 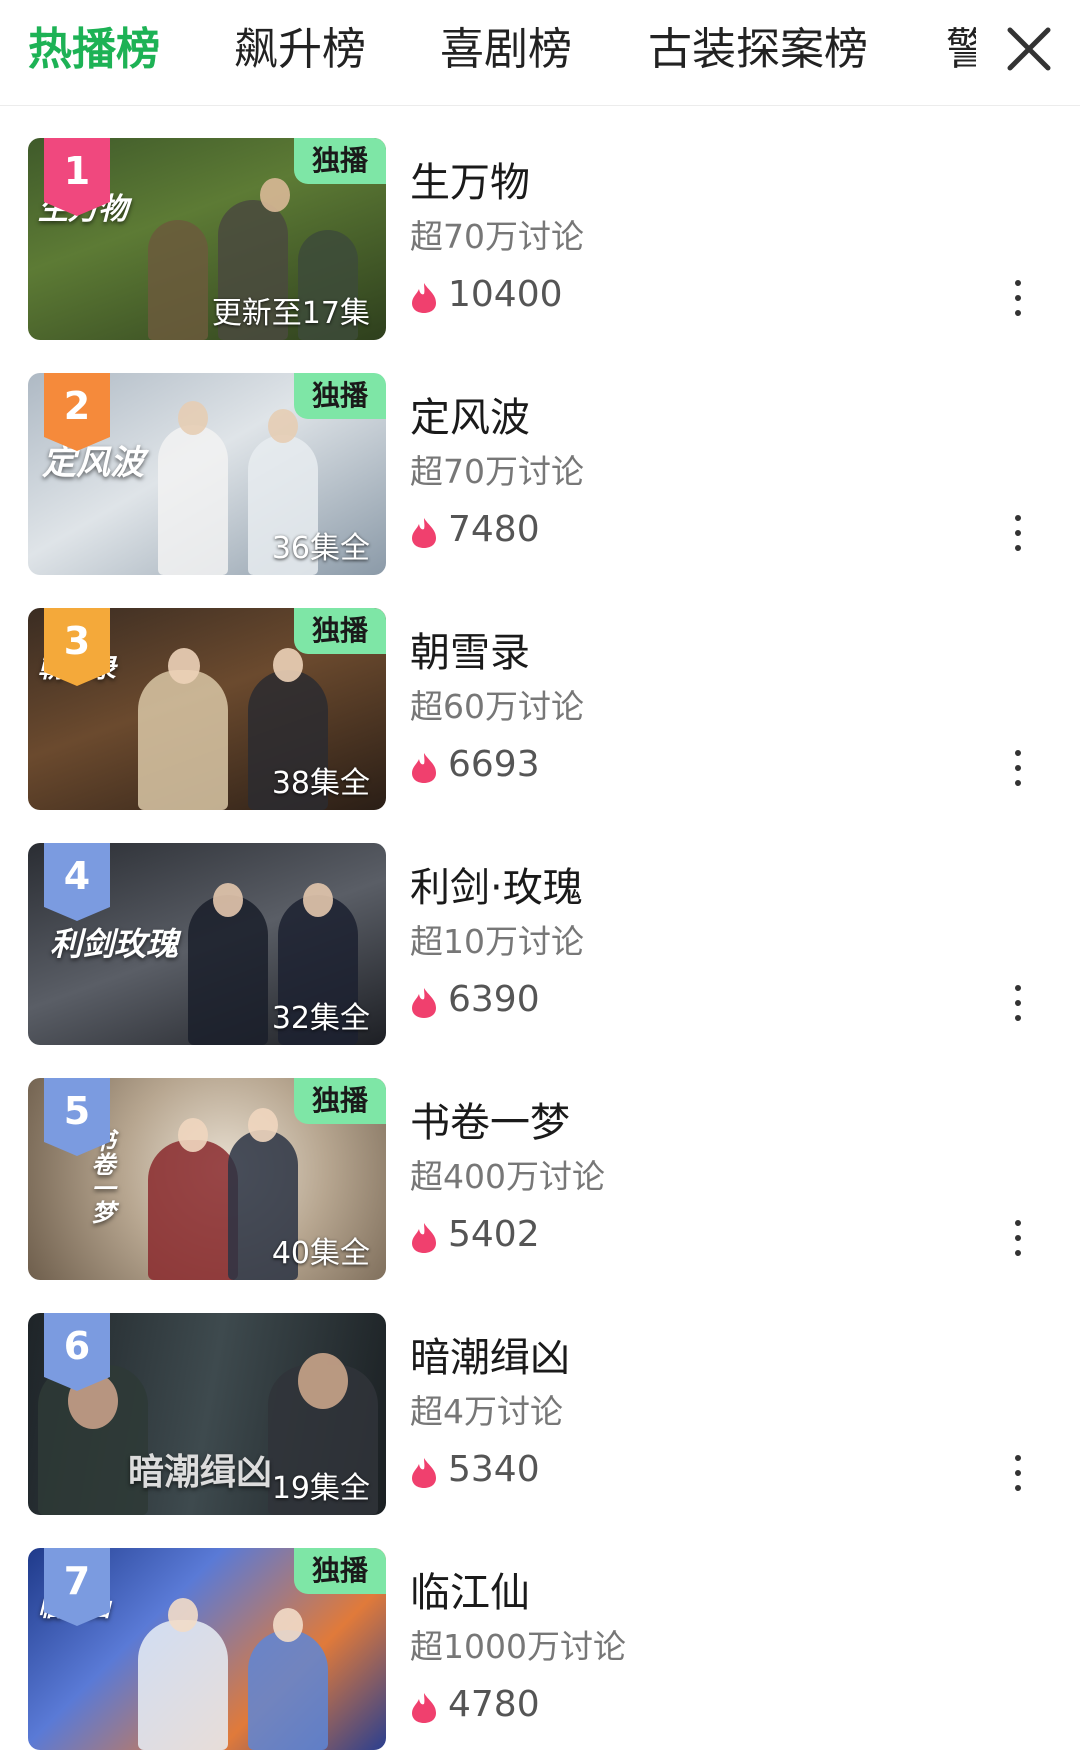 I want to click on poster-thumbnail: 朝雪录 3 独播 38集全, so click(x=207, y=709).